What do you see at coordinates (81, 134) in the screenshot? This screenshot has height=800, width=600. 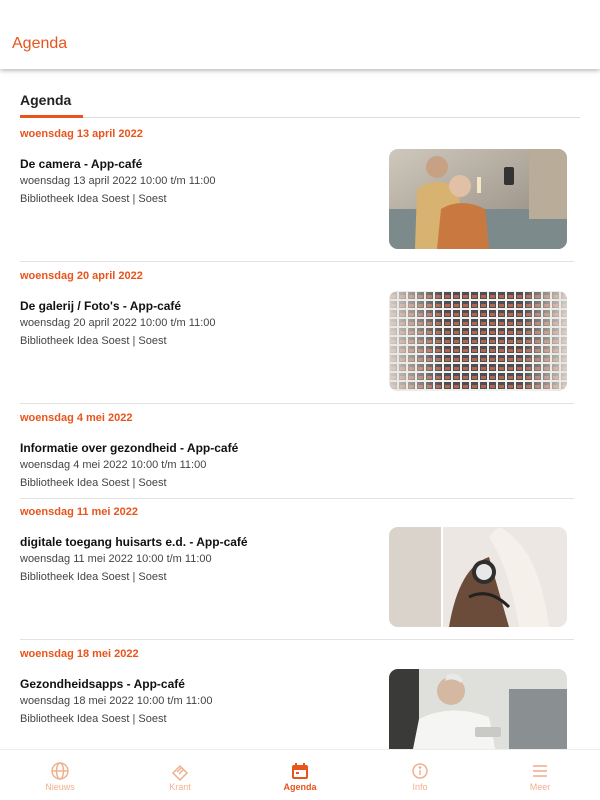 I see `event-date: woensdag 13 april 2022` at bounding box center [81, 134].